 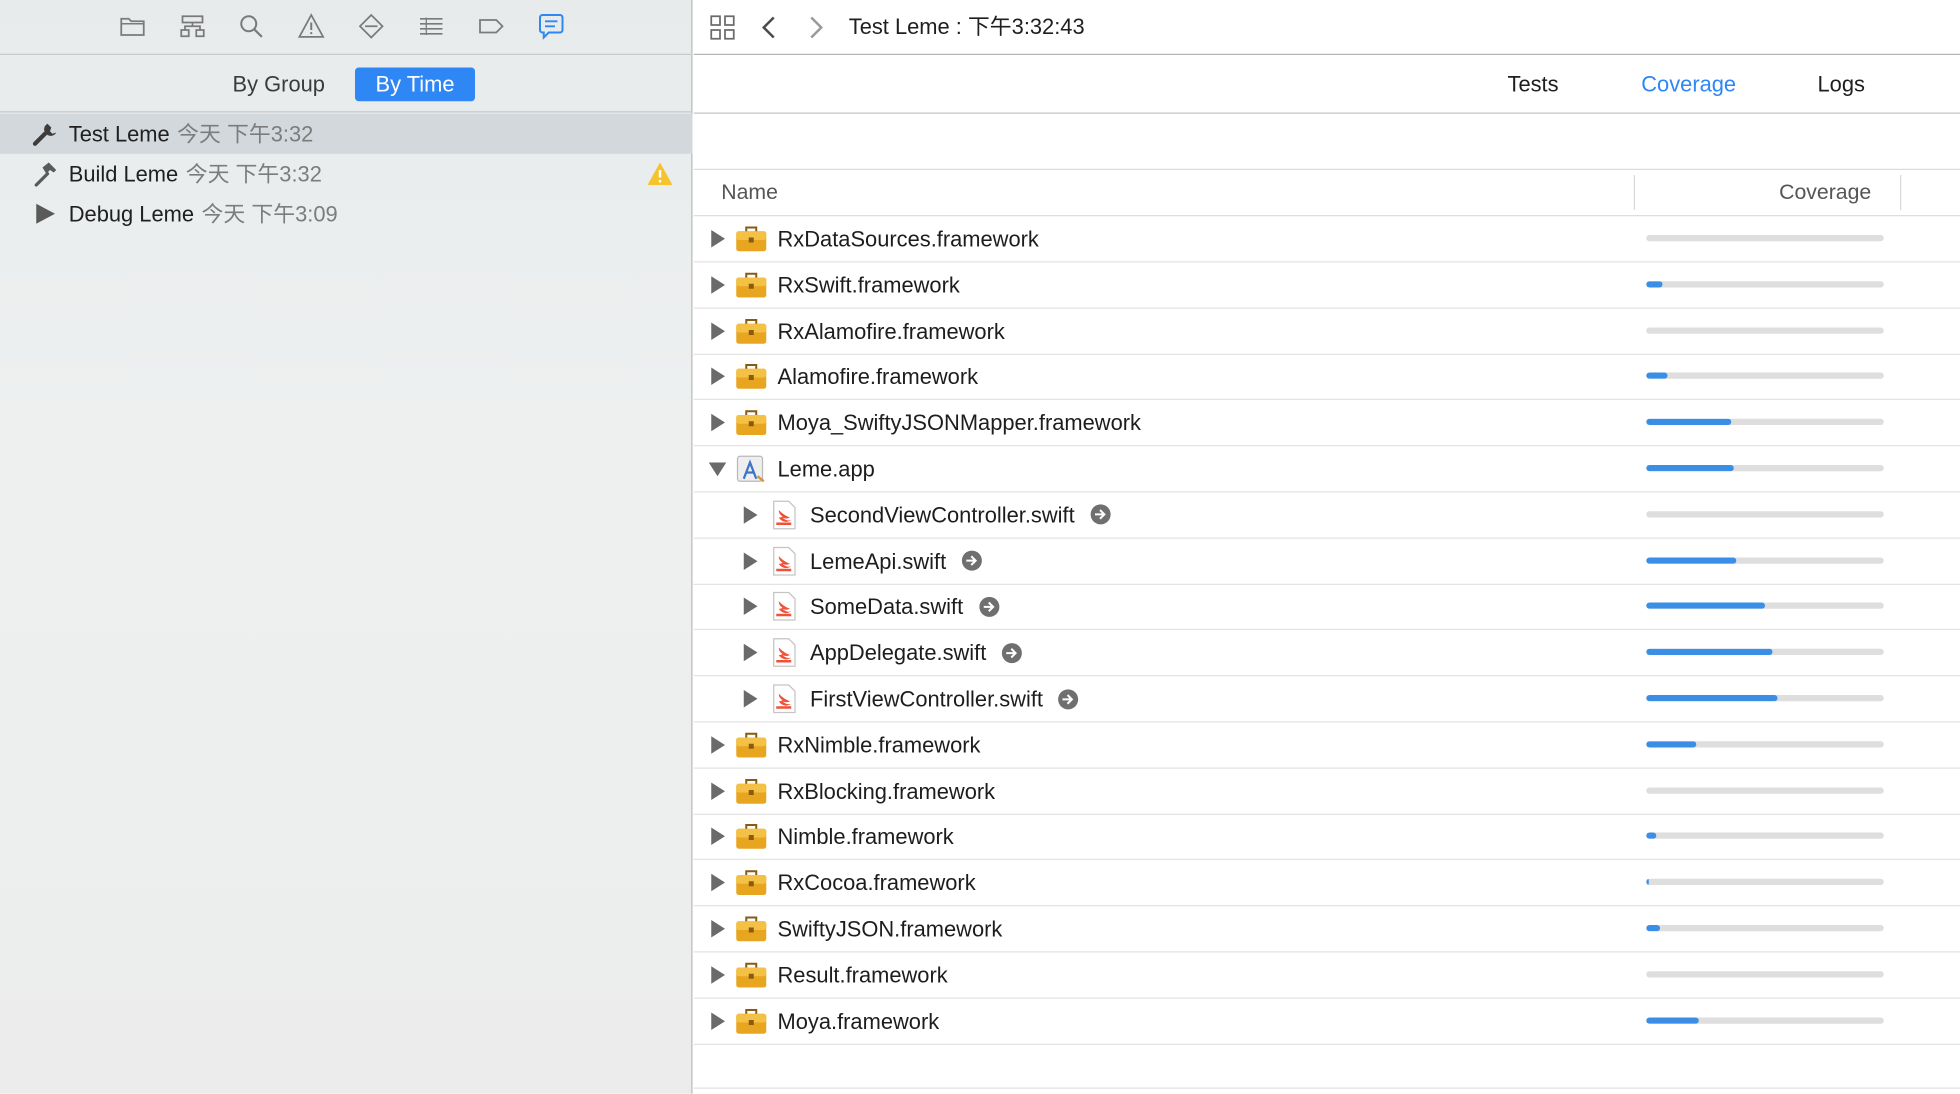 What do you see at coordinates (1326, 561) in the screenshot?
I see `table-row: LemeApi.swift` at bounding box center [1326, 561].